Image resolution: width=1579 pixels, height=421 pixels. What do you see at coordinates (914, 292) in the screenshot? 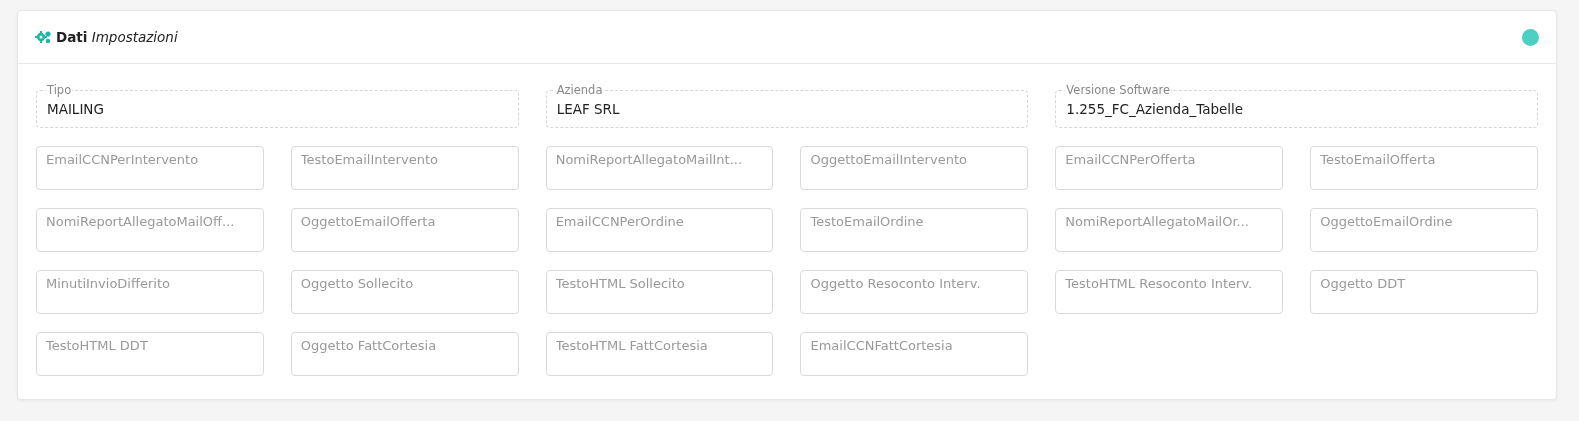
I see `input-field: Oggetto Resoconto Interv.` at bounding box center [914, 292].